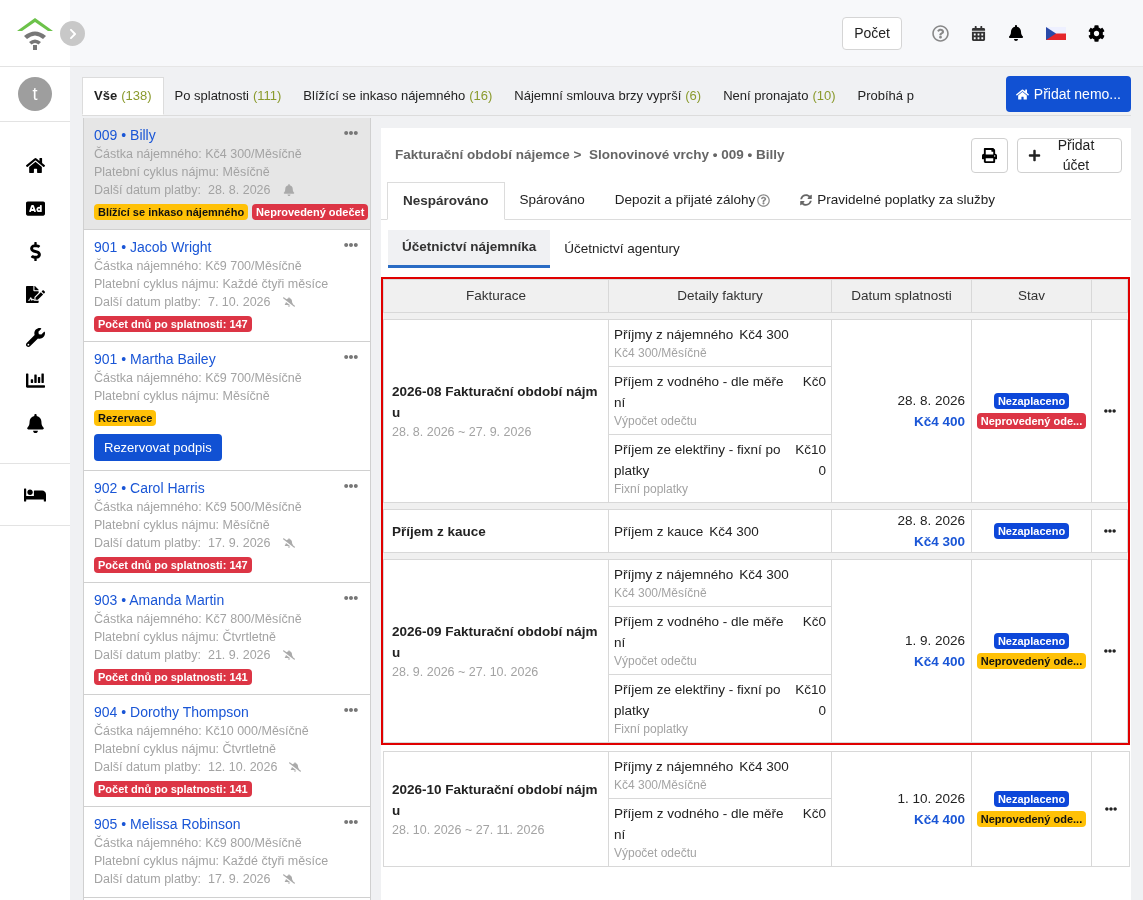  What do you see at coordinates (35, 380) in the screenshot?
I see `bar-chart-icon` at bounding box center [35, 380].